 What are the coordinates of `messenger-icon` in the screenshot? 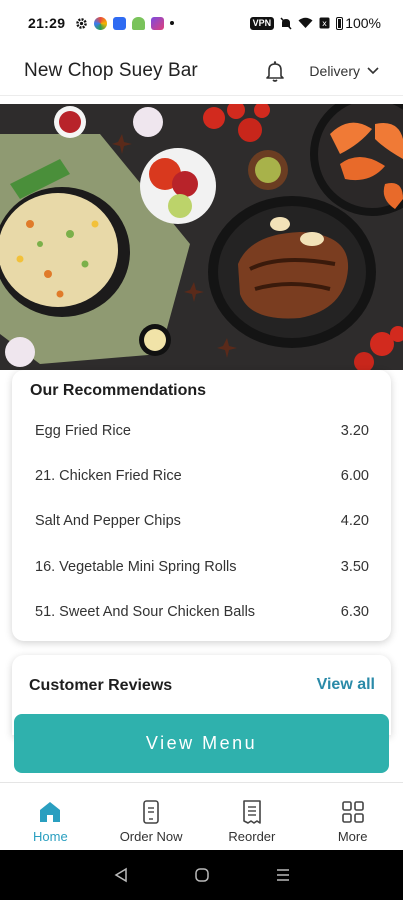 It's located at (120, 23).